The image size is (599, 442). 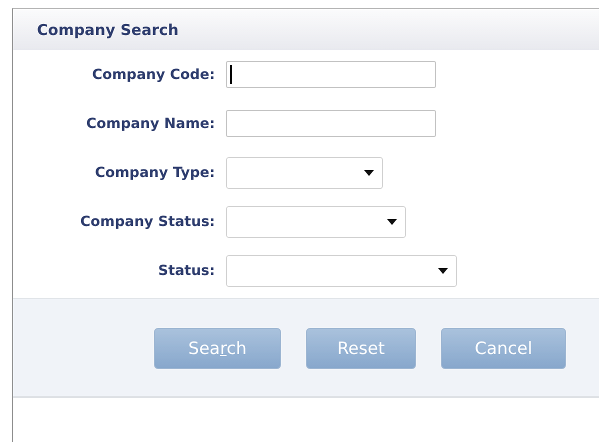 I want to click on field-label: Company Name:, so click(x=150, y=124).